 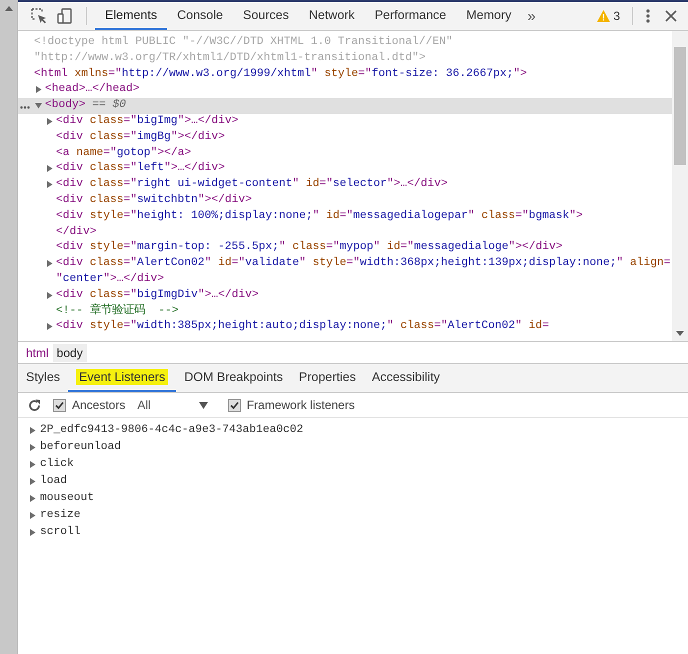 What do you see at coordinates (147, 122) in the screenshot?
I see `code-line: <div class="bigImg">…</div>` at bounding box center [147, 122].